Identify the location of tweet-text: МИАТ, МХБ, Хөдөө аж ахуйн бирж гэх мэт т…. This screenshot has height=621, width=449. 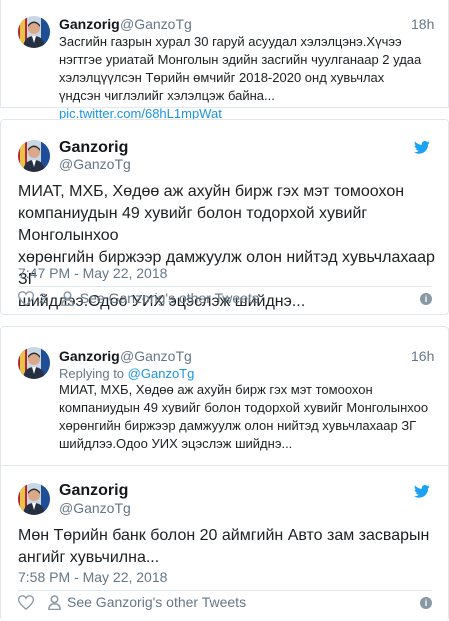
(244, 416).